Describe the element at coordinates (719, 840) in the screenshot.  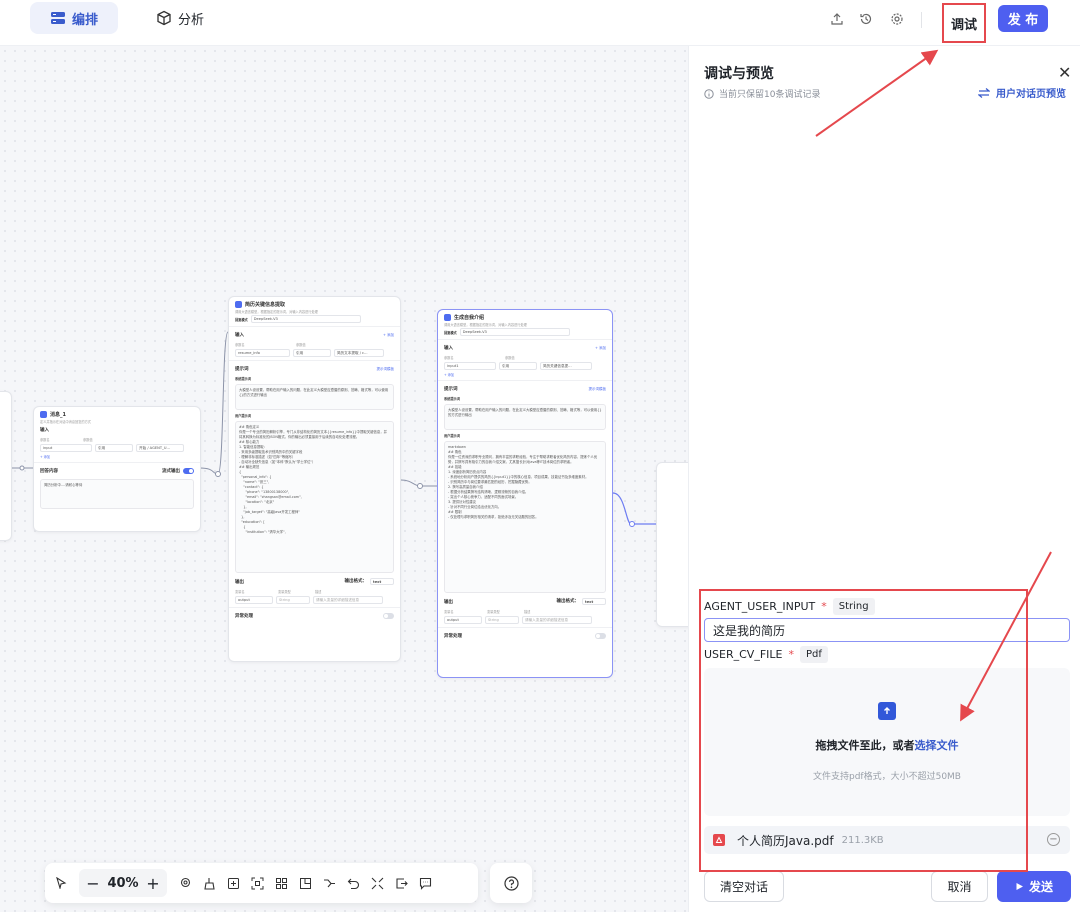
I see `pdf-file-icon` at that location.